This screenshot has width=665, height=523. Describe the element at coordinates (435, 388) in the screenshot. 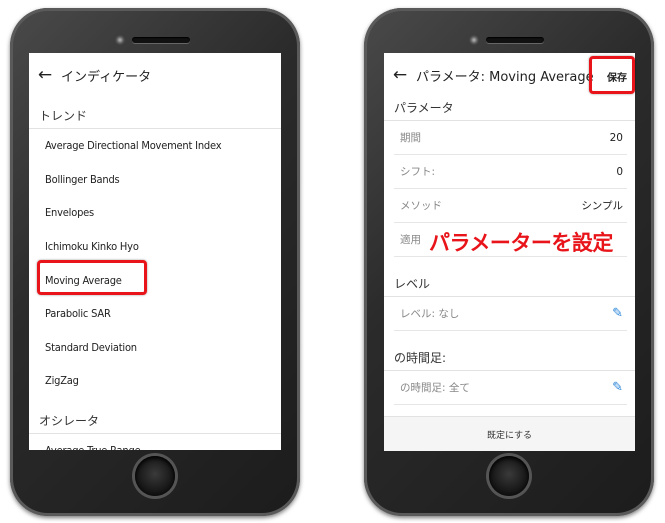

I see `timeframe-label: の時間足: 全て` at that location.